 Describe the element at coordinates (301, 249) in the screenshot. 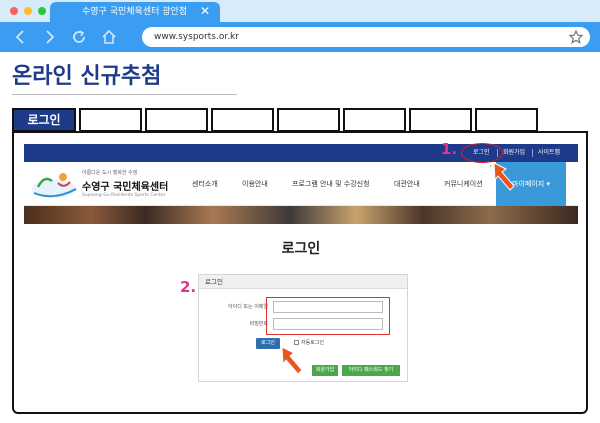

I see `login-heading: 로그인` at that location.